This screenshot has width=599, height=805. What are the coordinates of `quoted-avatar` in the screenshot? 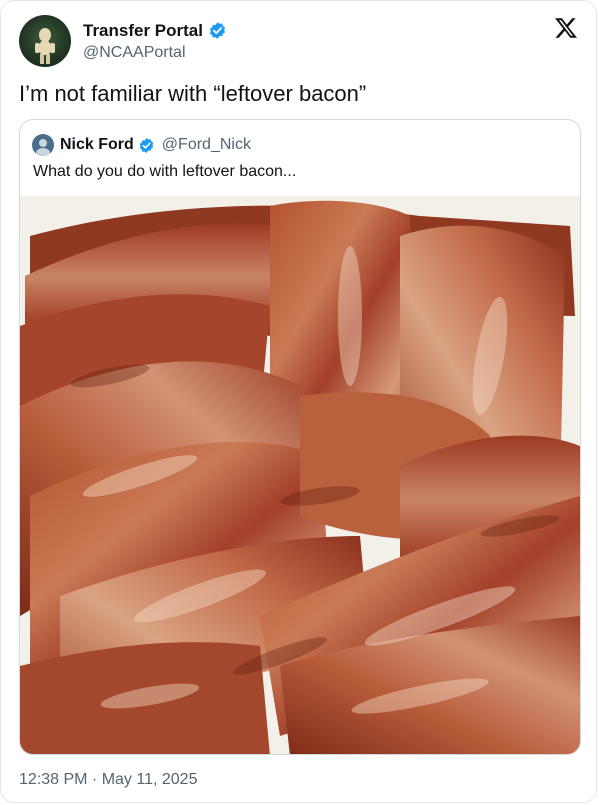 It's located at (43, 145).